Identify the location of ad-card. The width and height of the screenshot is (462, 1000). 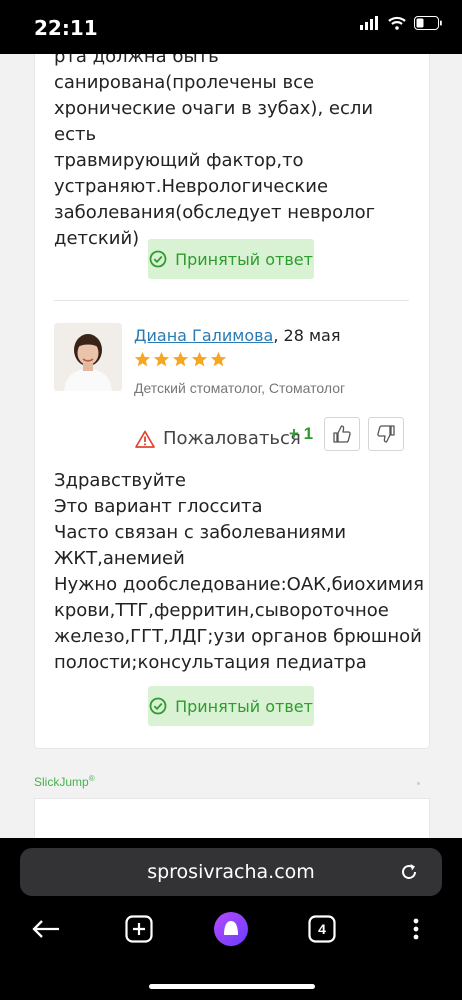
(232, 818).